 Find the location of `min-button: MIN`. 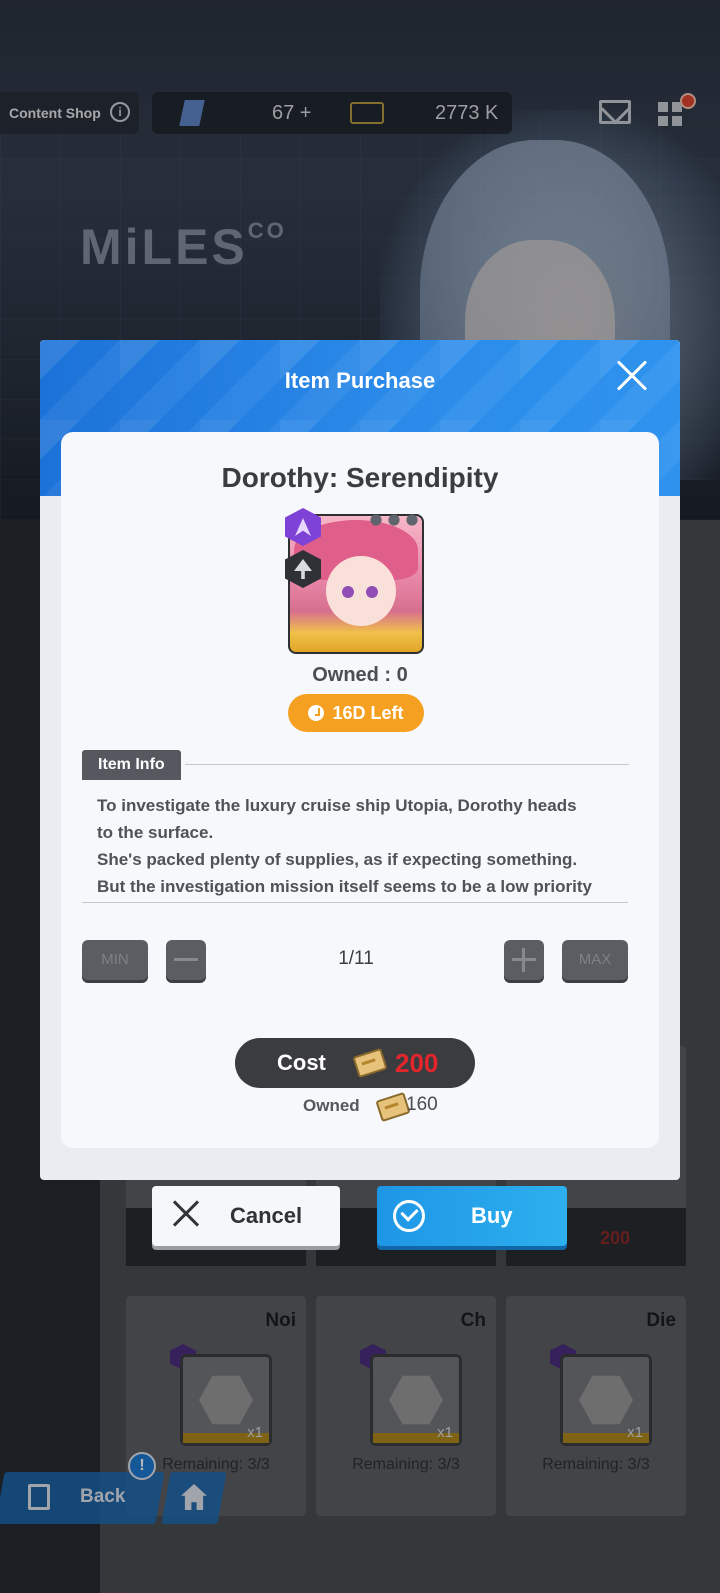

min-button: MIN is located at coordinates (115, 960).